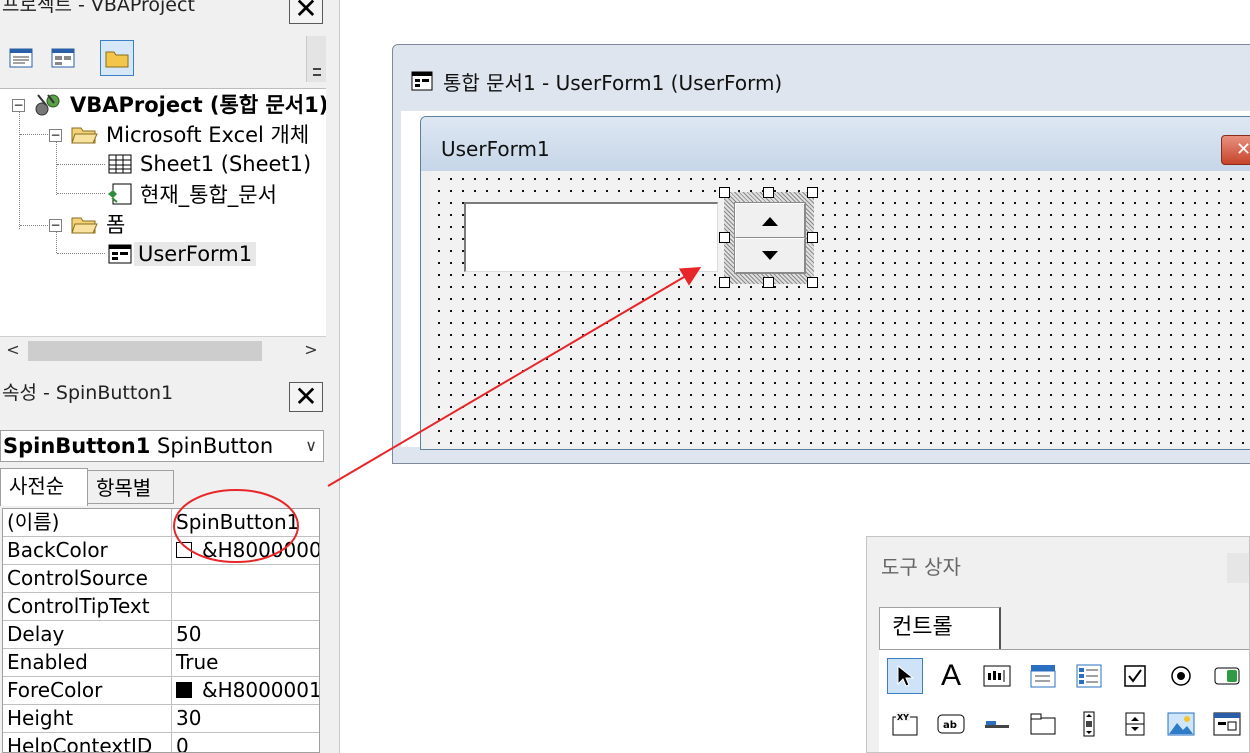  Describe the element at coordinates (161, 523) in the screenshot. I see `property-row: (이름) SpinButton1` at that location.